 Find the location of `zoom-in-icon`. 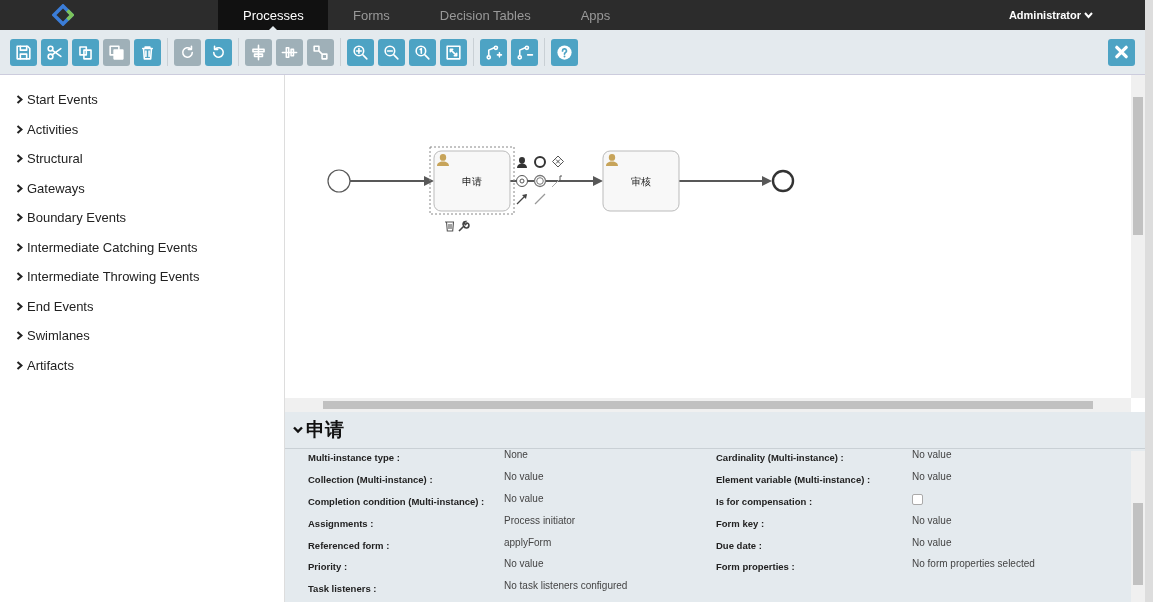

zoom-in-icon is located at coordinates (360, 52).